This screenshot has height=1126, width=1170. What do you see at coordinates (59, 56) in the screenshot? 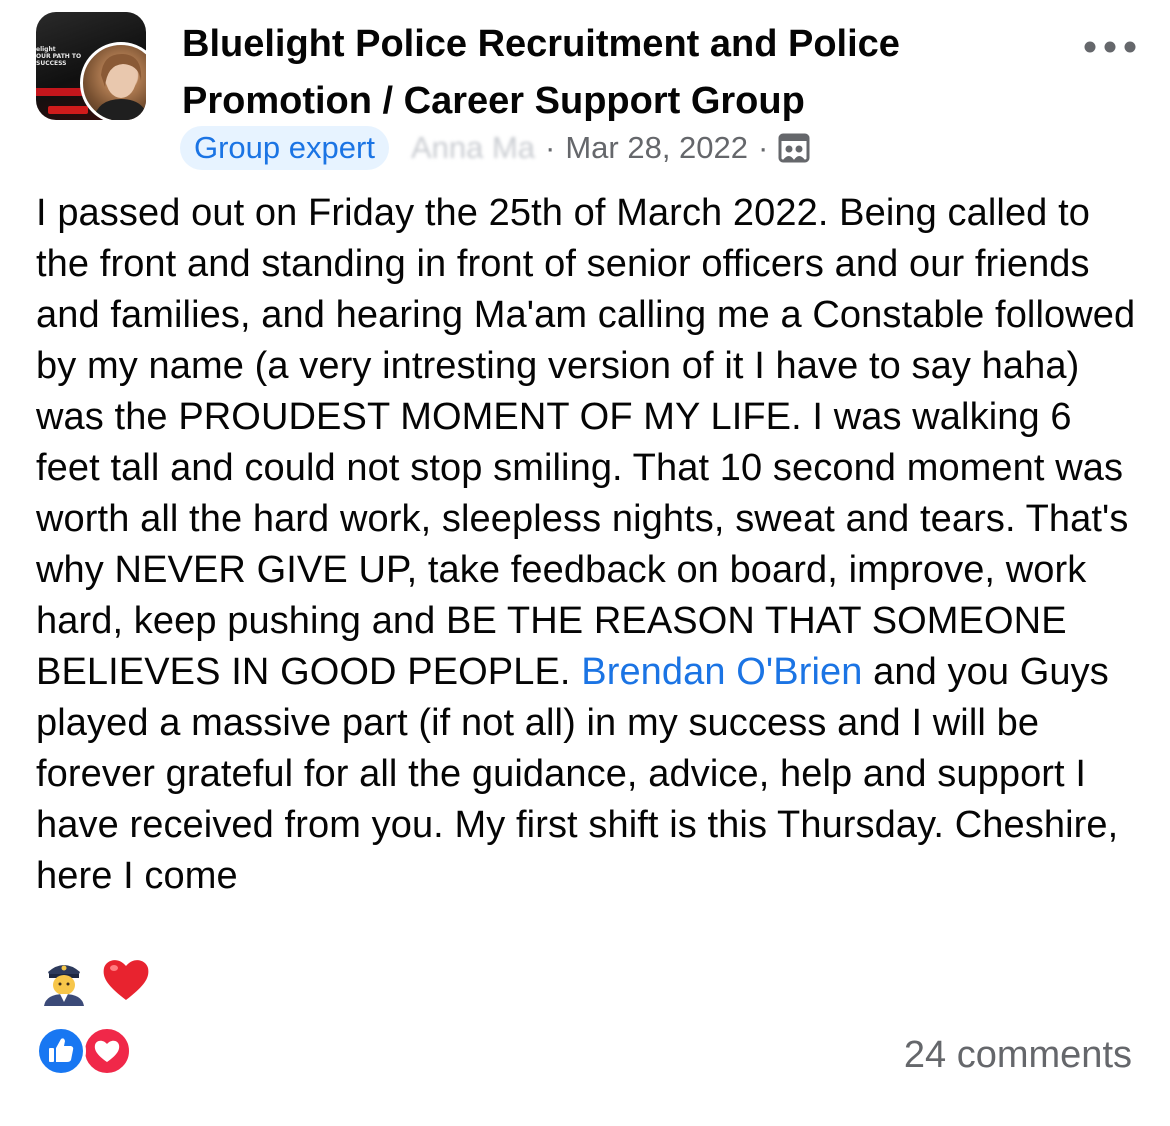
I see `group-thumbnail-text: elight OUR PATH TO SUCCESS` at bounding box center [59, 56].